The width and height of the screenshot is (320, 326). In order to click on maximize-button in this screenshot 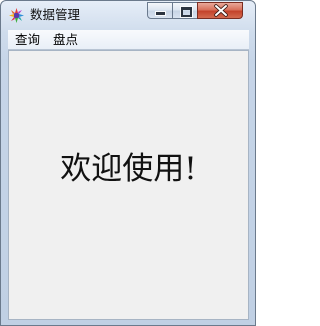, I will do `click(185, 10)`.